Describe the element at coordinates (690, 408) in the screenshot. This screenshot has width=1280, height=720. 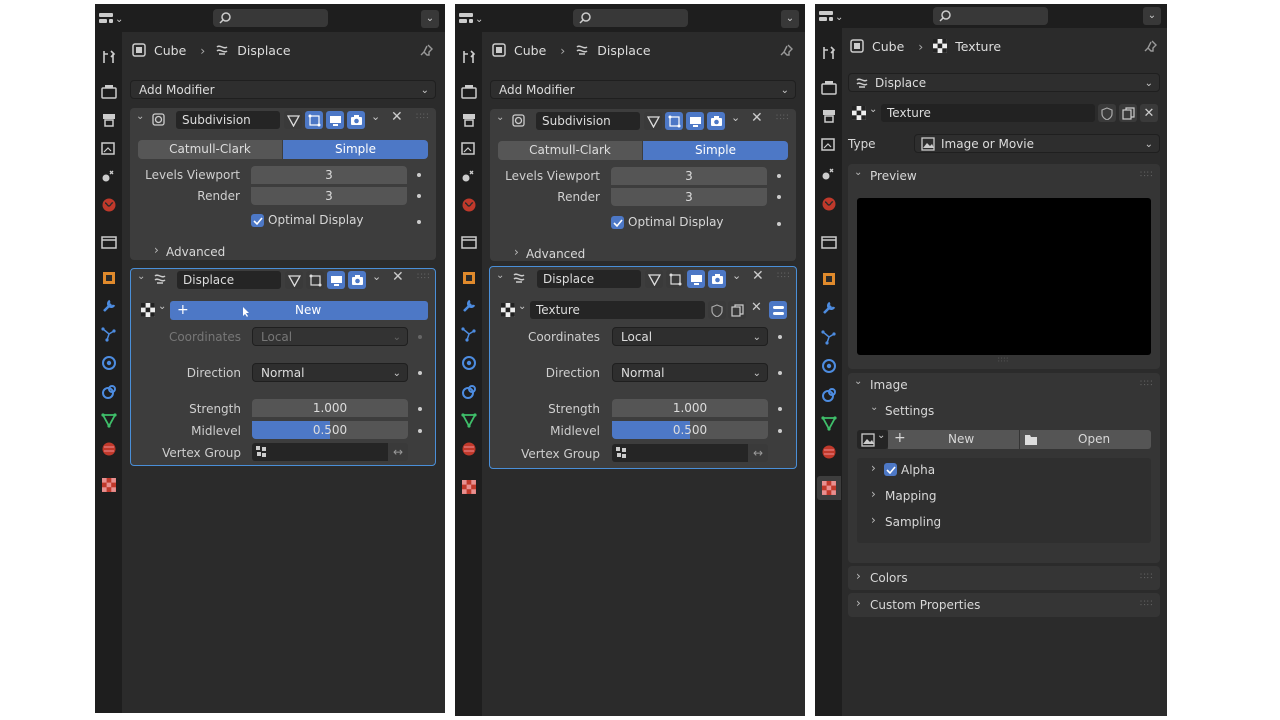
I see `strength-field: 1.000` at that location.